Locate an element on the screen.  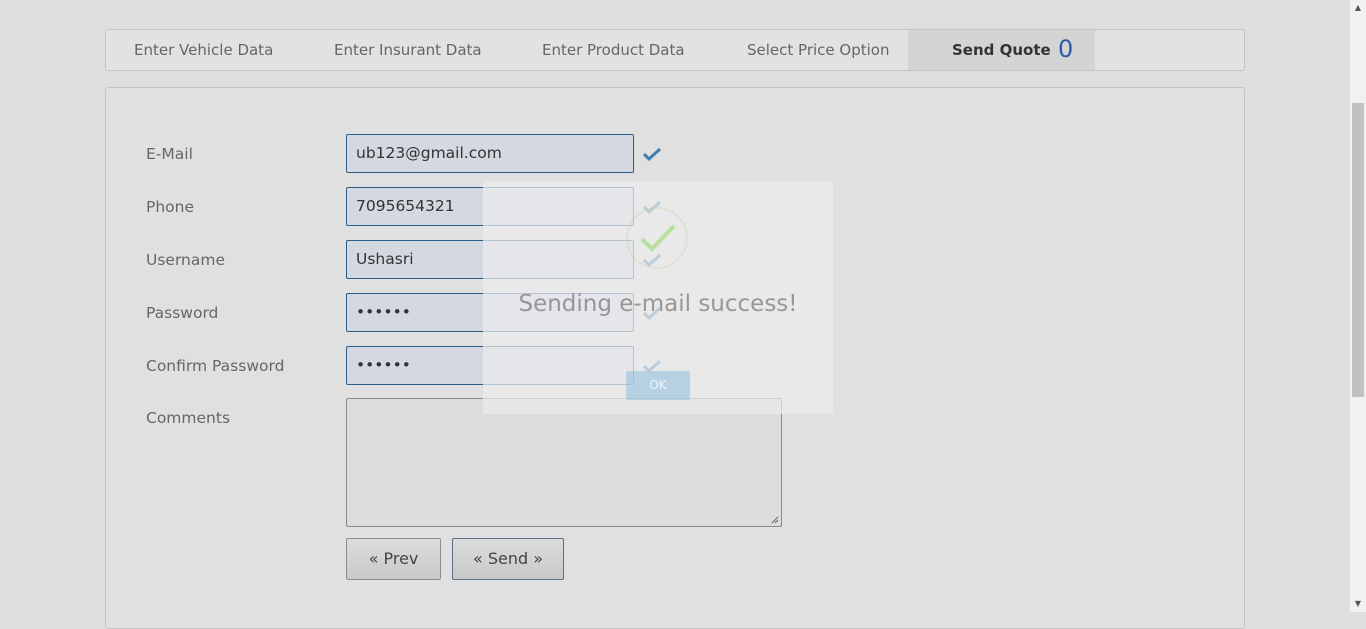
success-checkmark-icon is located at coordinates (658, 238).